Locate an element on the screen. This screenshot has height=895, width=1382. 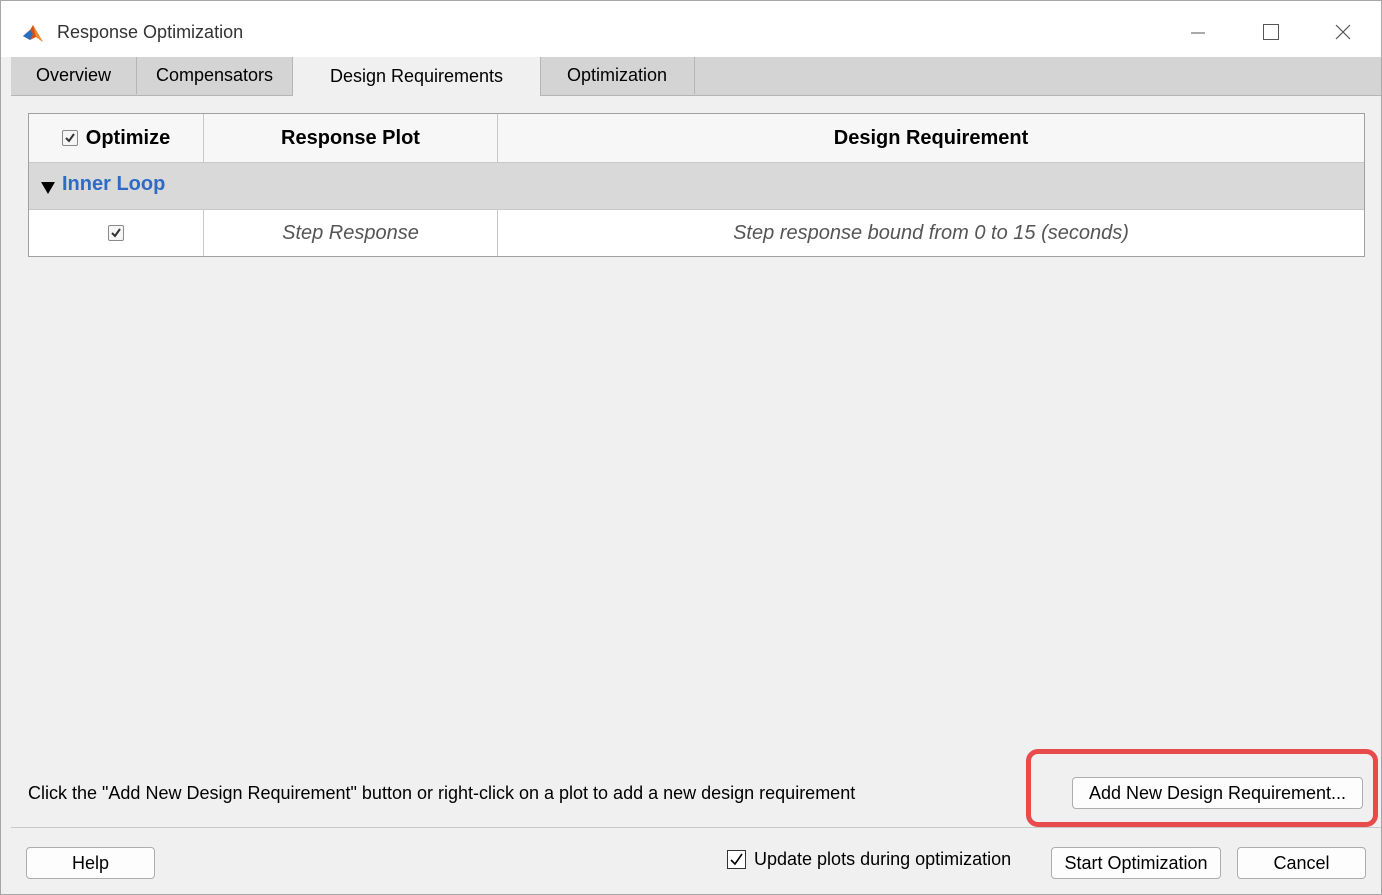
matlab-logo-icon is located at coordinates (33, 33).